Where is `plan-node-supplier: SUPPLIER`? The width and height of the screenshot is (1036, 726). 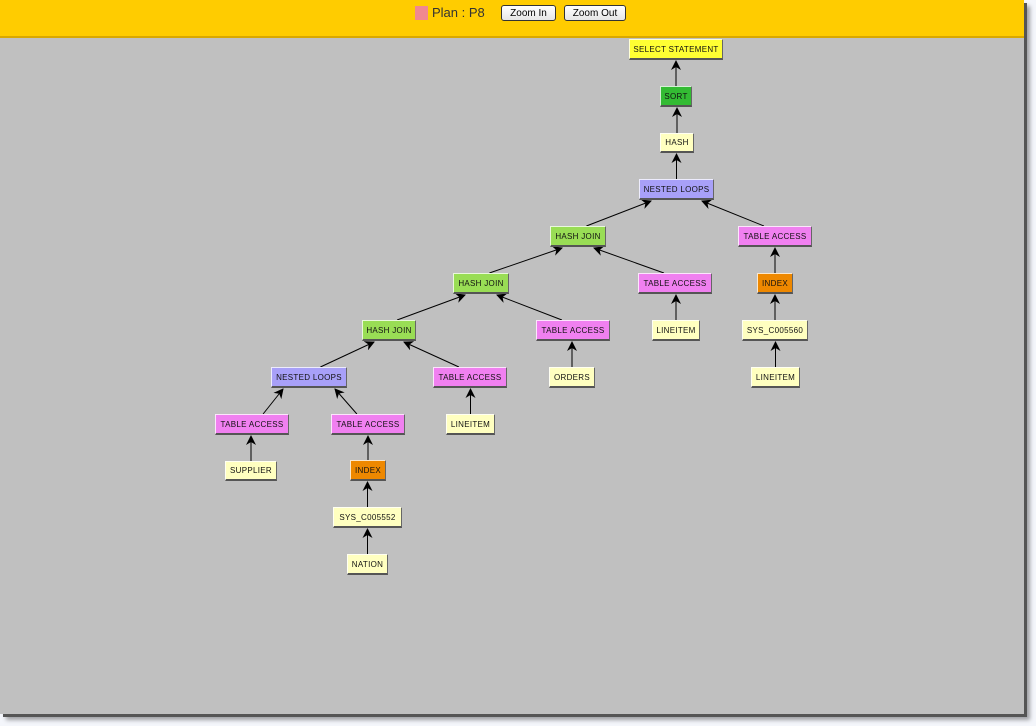 plan-node-supplier: SUPPLIER is located at coordinates (251, 471).